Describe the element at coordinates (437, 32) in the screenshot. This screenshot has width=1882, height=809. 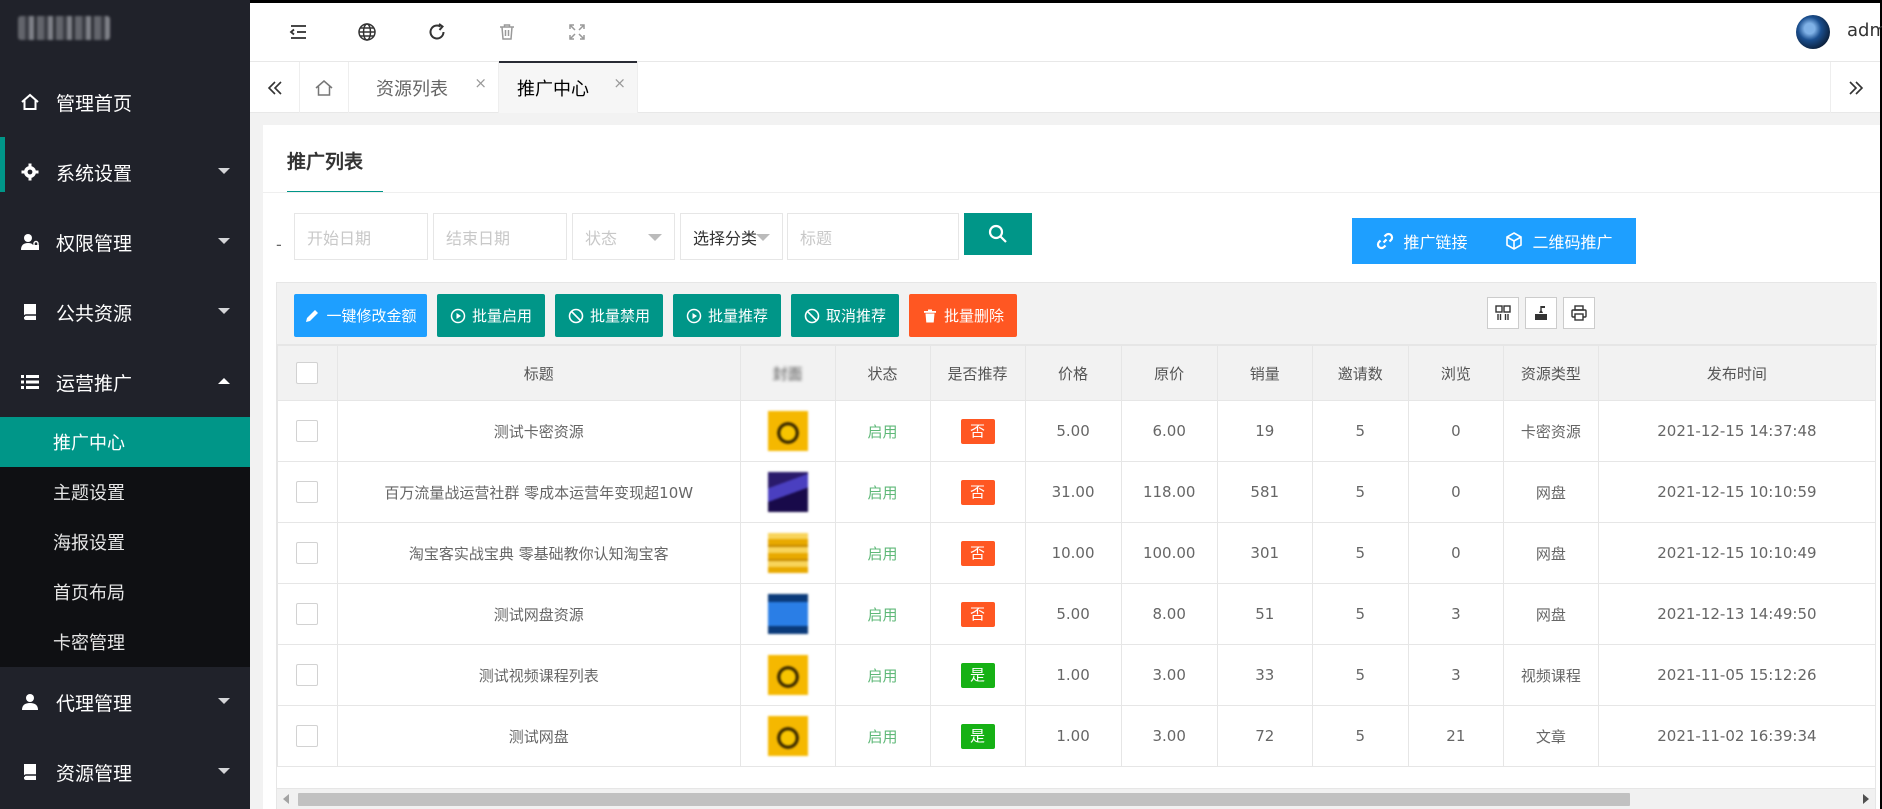
I see `refresh-icon` at that location.